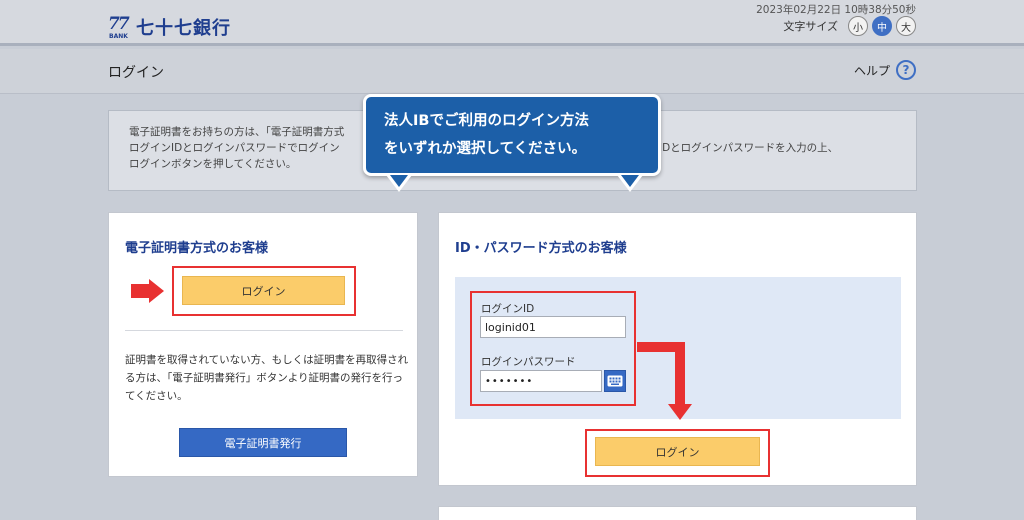 This screenshot has height=520, width=1024. What do you see at coordinates (197, 248) in the screenshot?
I see `certificate-panel-title: 電子証明書方式のお客様` at bounding box center [197, 248].